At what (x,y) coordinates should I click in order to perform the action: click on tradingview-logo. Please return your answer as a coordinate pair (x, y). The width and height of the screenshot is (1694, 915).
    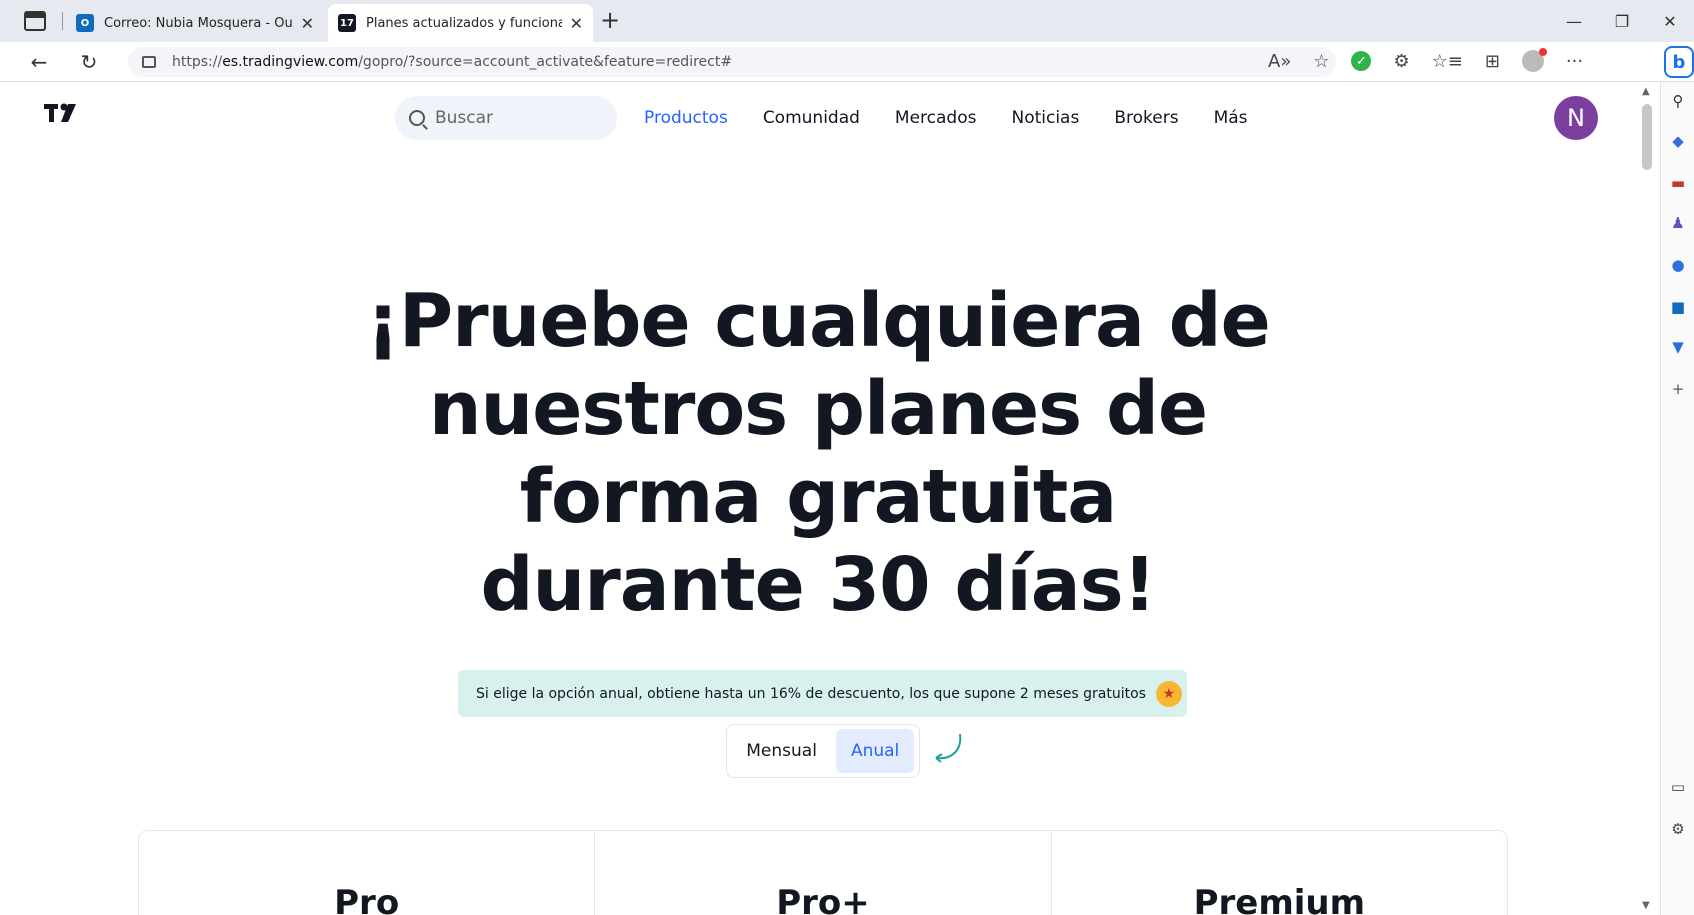
    Looking at the image, I should click on (64, 117).